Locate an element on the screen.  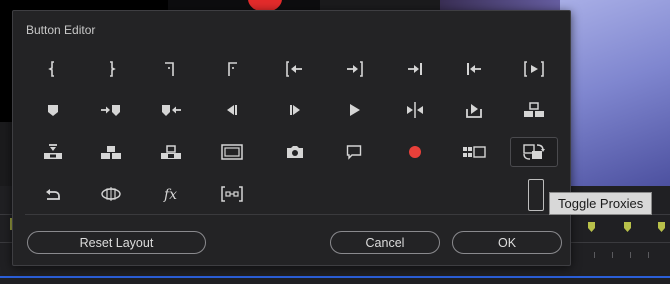
loop-icon is located at coordinates (53, 194).